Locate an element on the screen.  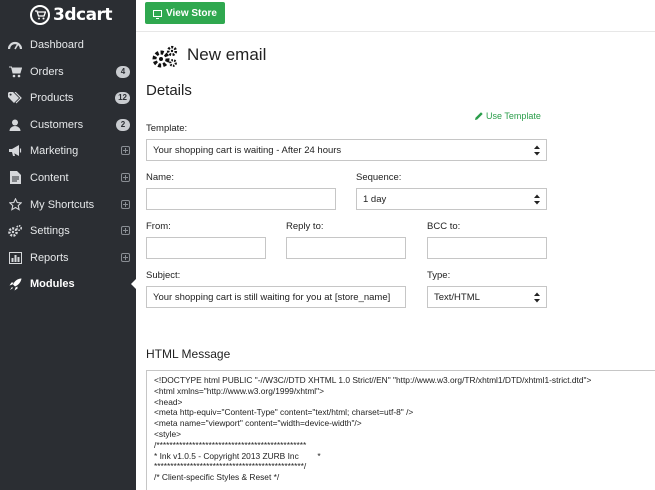
top-bar: View Store is located at coordinates (395, 16).